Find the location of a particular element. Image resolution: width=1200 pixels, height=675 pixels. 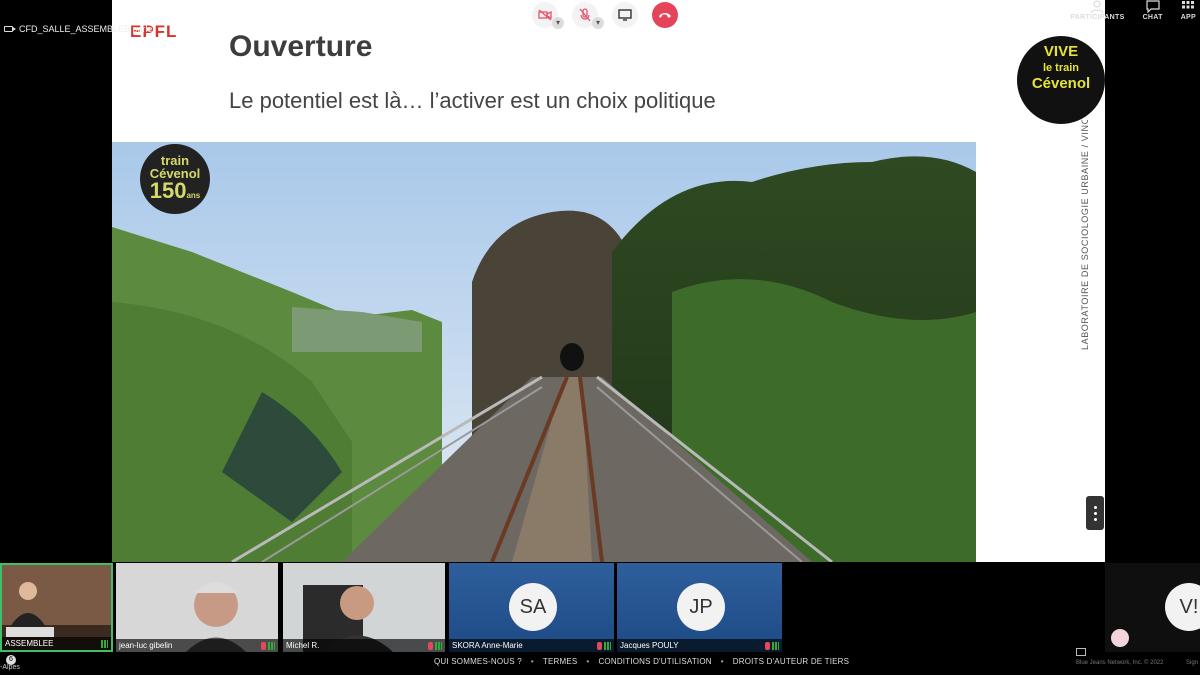

vive-line-2: le train is located at coordinates (1061, 68).